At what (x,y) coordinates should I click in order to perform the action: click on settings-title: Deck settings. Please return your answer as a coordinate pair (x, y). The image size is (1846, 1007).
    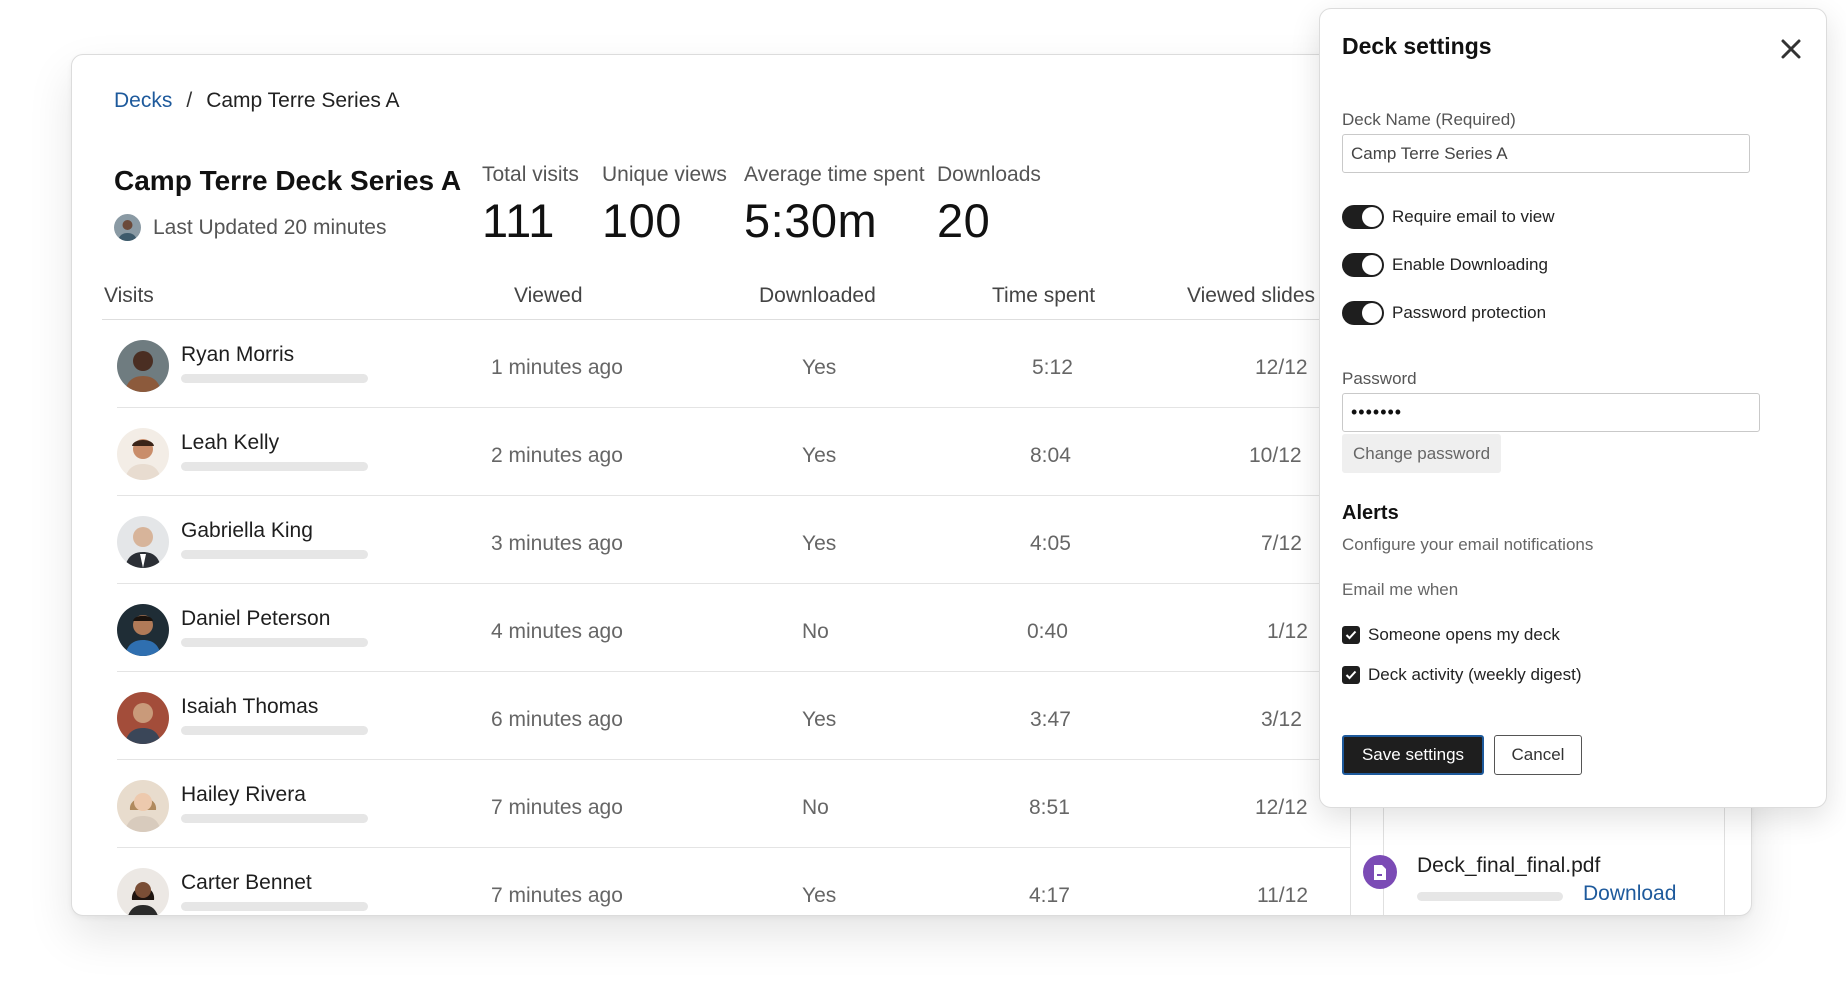
    Looking at the image, I should click on (1417, 46).